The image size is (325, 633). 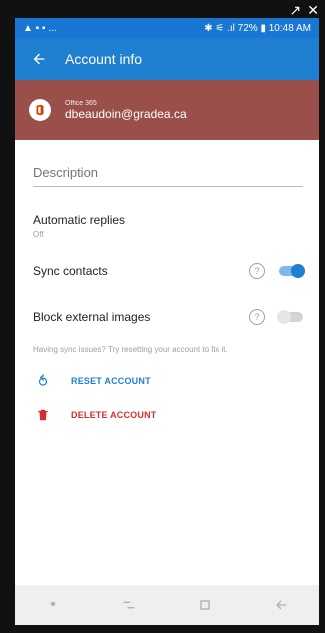 What do you see at coordinates (313, 10) in the screenshot?
I see `close-icon: ✕` at bounding box center [313, 10].